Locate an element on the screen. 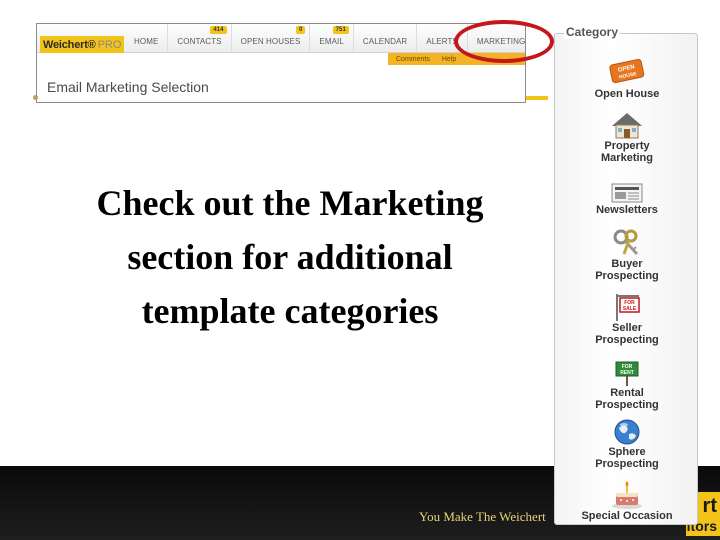  category-sphere-prospecting-label: Sphere Prospecting is located at coordinates (627, 458).